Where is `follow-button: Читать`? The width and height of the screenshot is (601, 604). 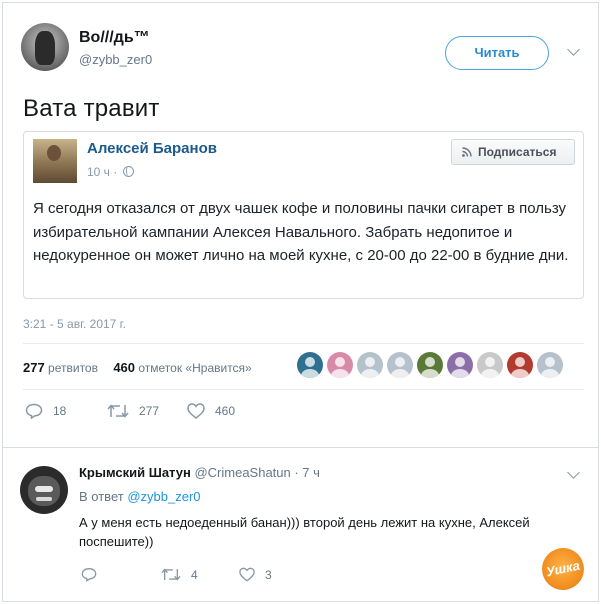 follow-button: Читать is located at coordinates (497, 53).